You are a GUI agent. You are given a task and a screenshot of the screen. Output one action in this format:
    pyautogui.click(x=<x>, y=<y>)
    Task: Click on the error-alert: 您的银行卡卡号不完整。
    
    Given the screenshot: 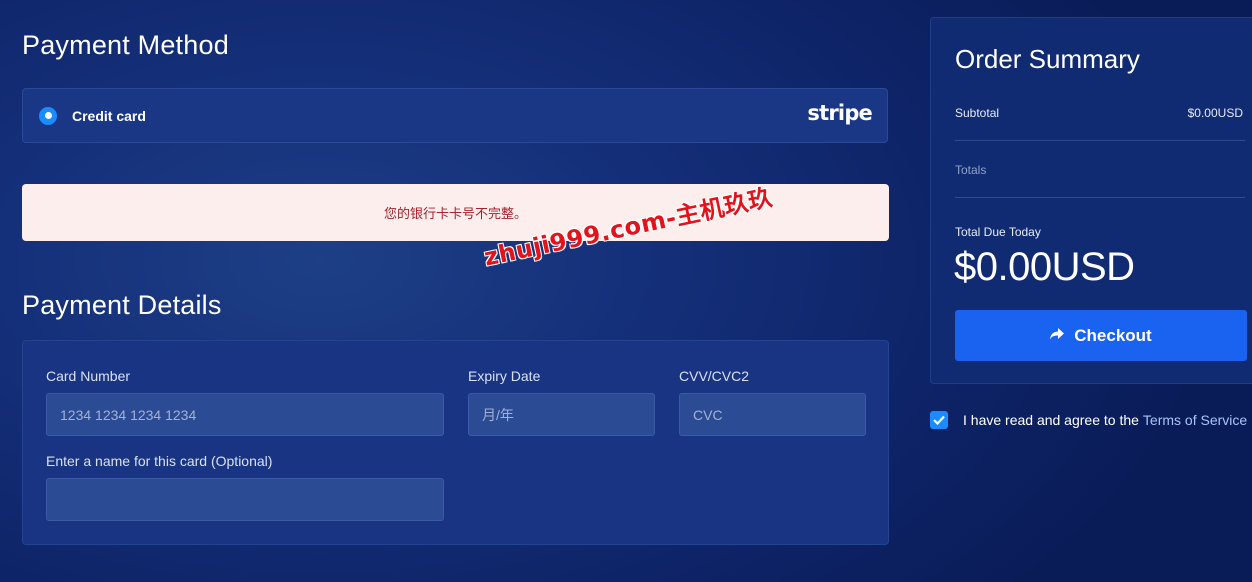 What is the action you would take?
    pyautogui.click(x=455, y=212)
    